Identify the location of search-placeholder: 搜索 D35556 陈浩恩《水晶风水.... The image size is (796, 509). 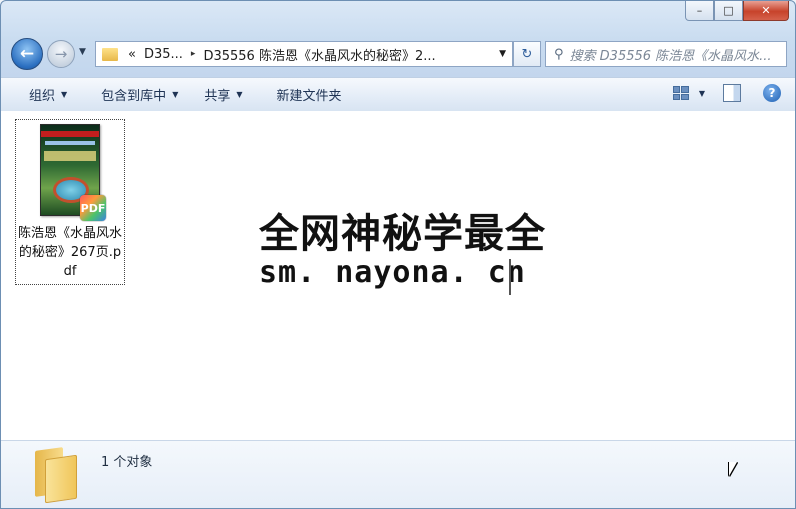
(670, 56).